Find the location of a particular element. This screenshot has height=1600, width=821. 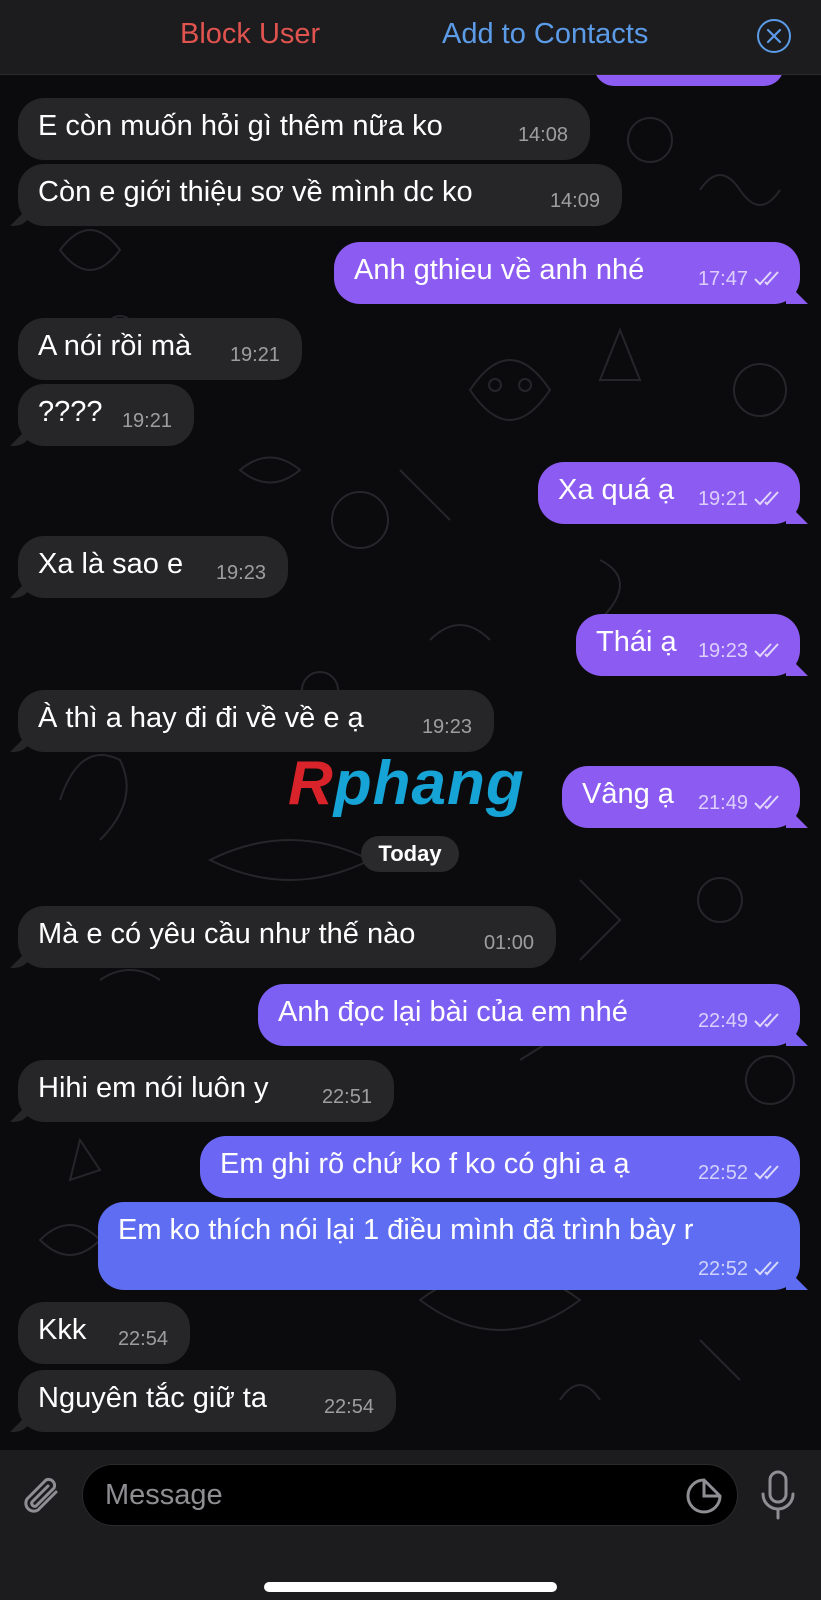

message-text: Mà e có yêu cầu như thế nào is located at coordinates (227, 934).